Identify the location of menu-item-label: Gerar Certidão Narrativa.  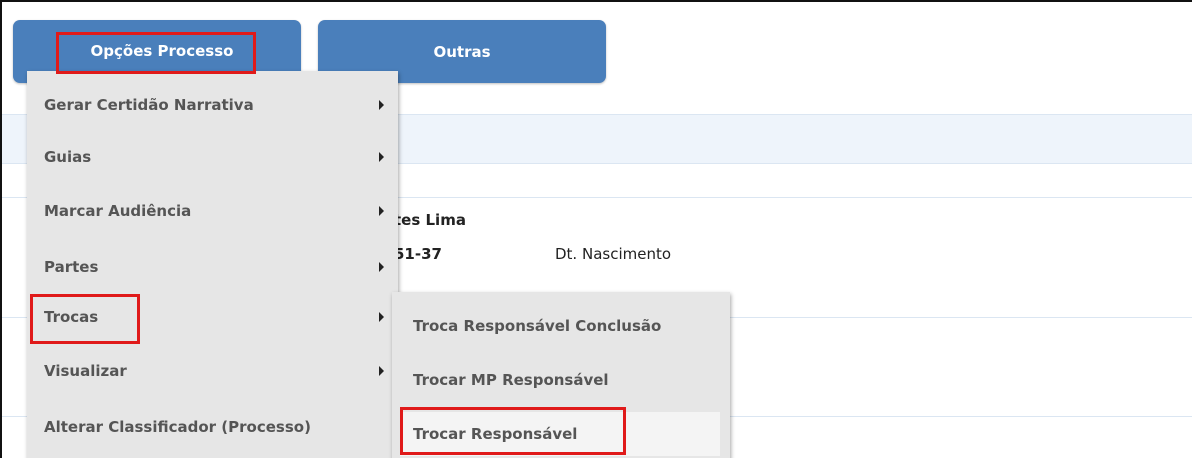
(149, 105).